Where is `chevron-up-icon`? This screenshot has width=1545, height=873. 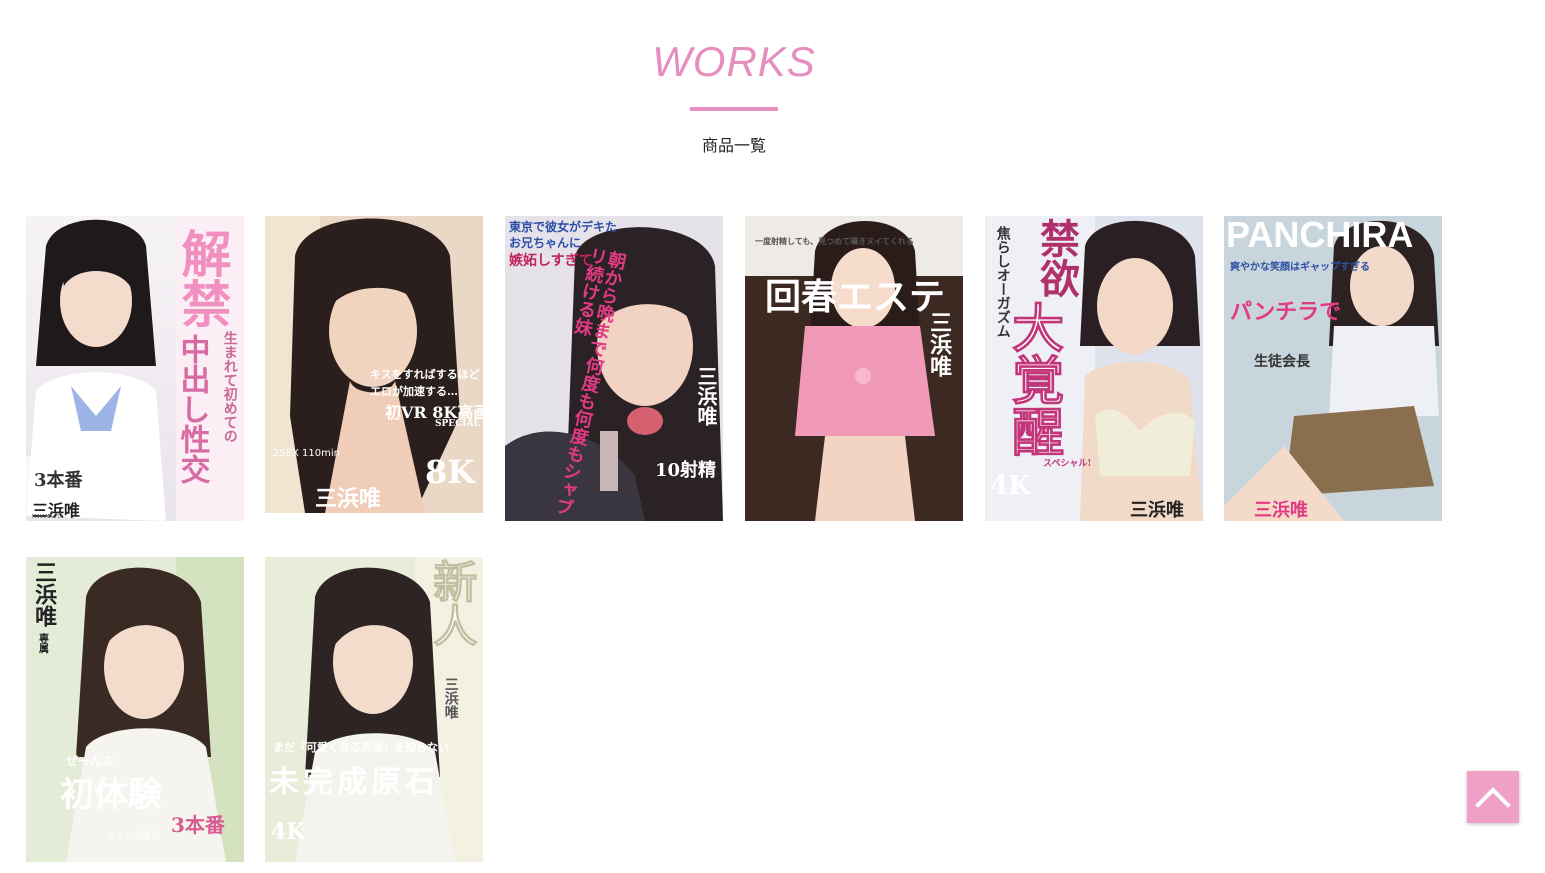
chevron-up-icon is located at coordinates (1493, 797).